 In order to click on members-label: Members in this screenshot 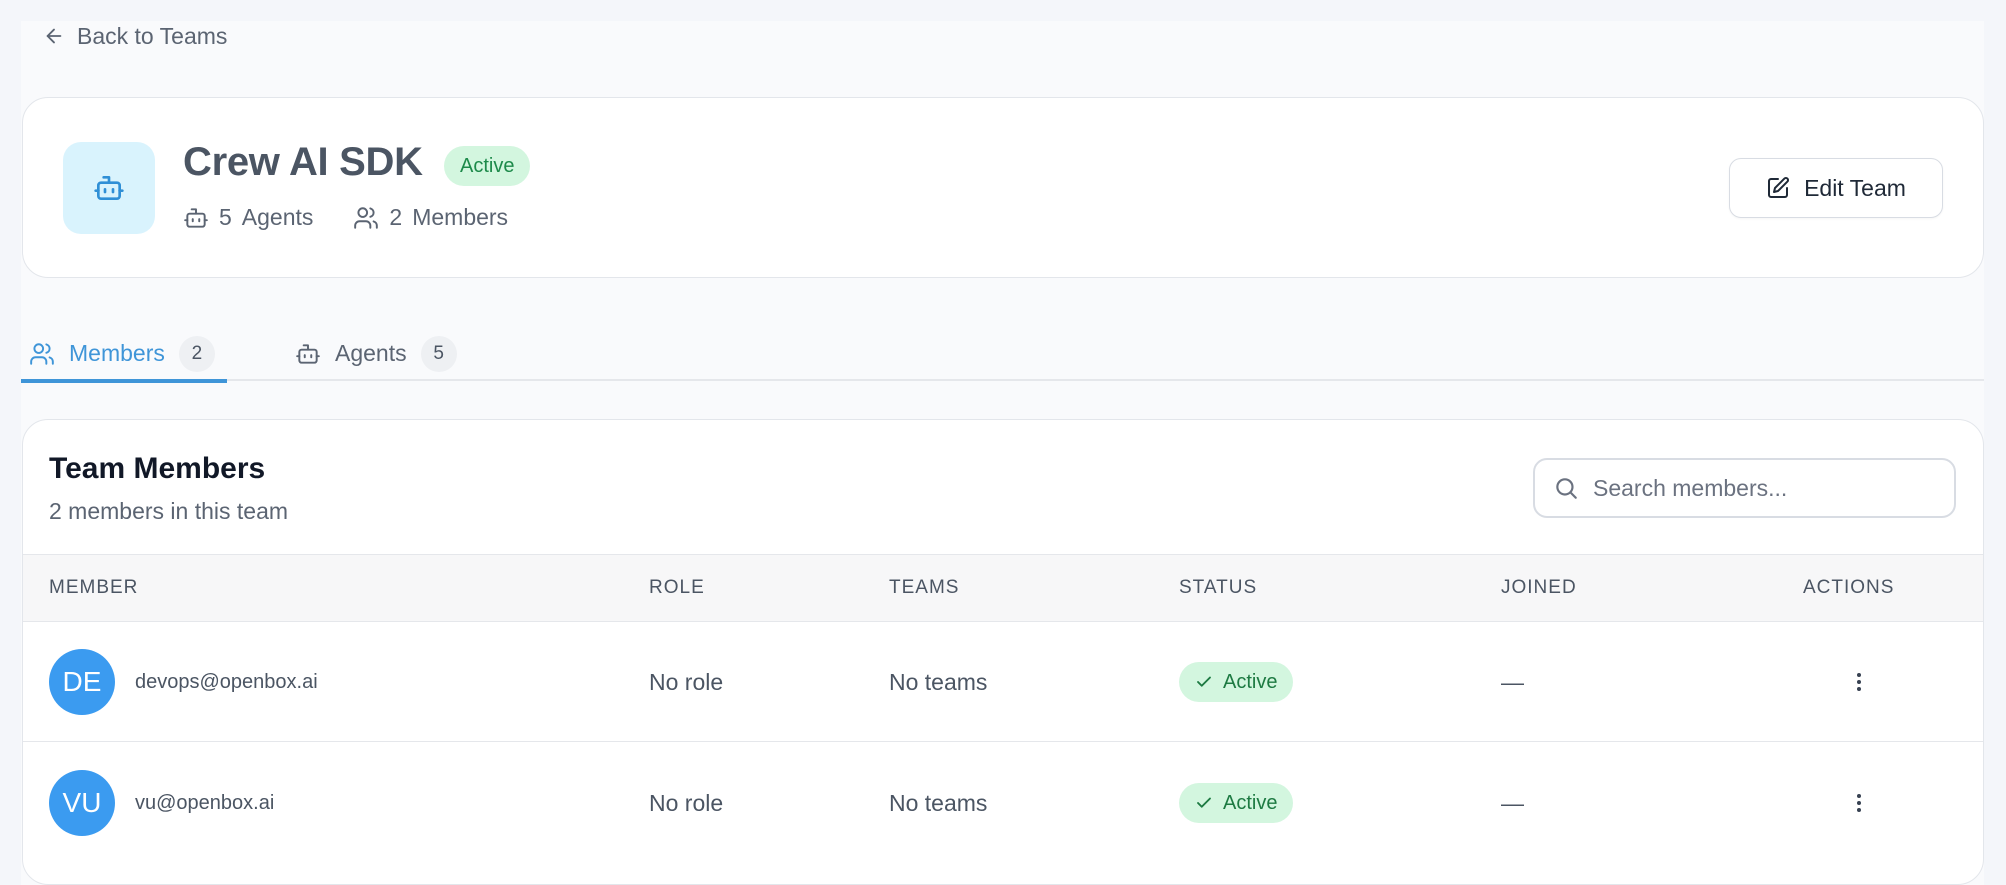, I will do `click(460, 217)`.